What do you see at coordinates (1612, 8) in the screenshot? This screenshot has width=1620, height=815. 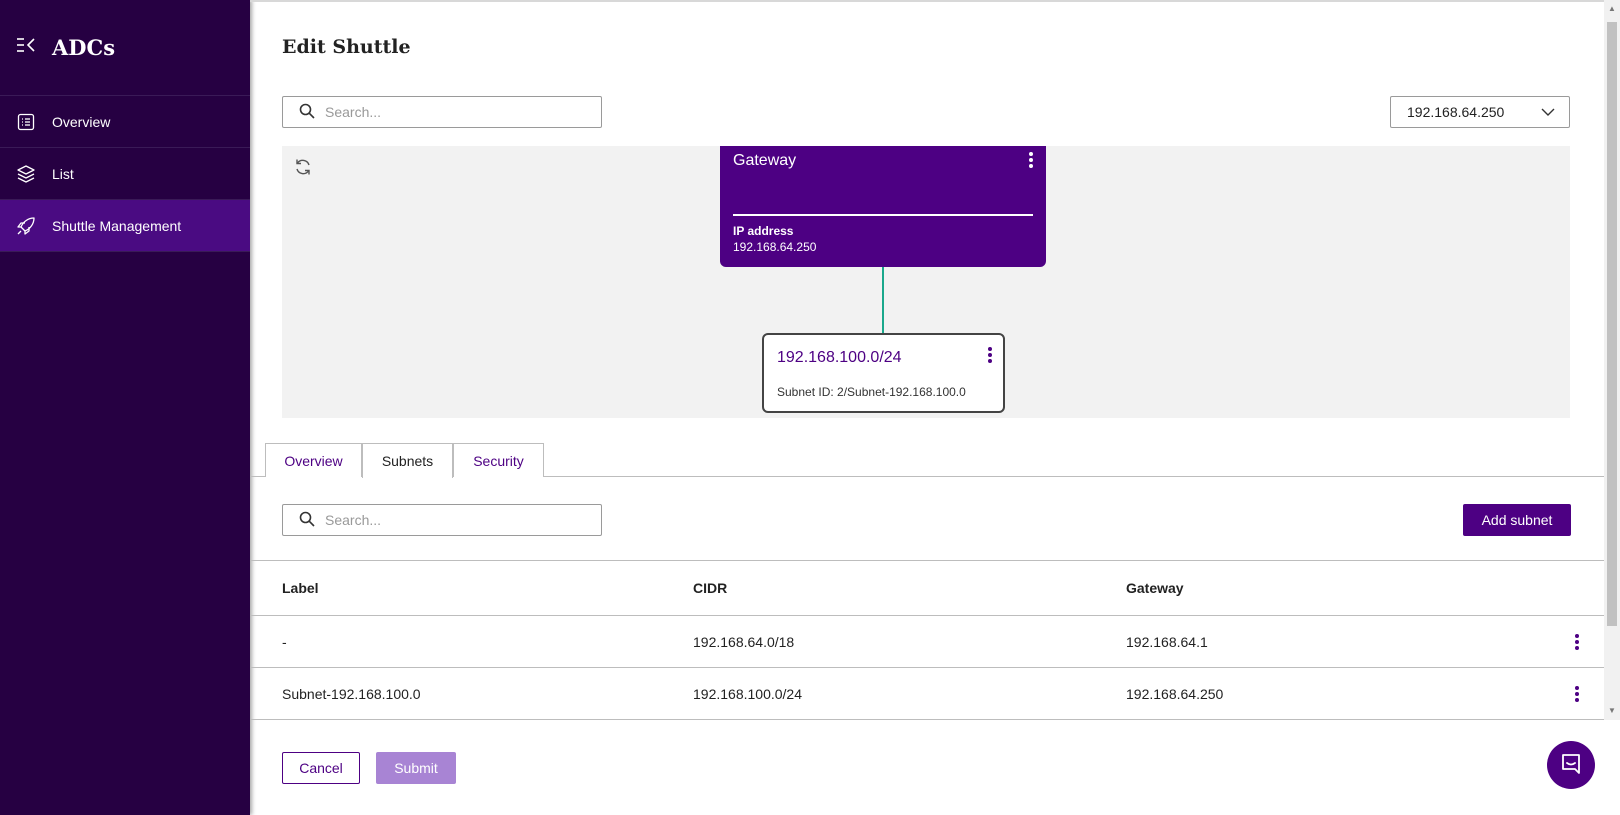 I see `scroll-up-icon: ▲` at bounding box center [1612, 8].